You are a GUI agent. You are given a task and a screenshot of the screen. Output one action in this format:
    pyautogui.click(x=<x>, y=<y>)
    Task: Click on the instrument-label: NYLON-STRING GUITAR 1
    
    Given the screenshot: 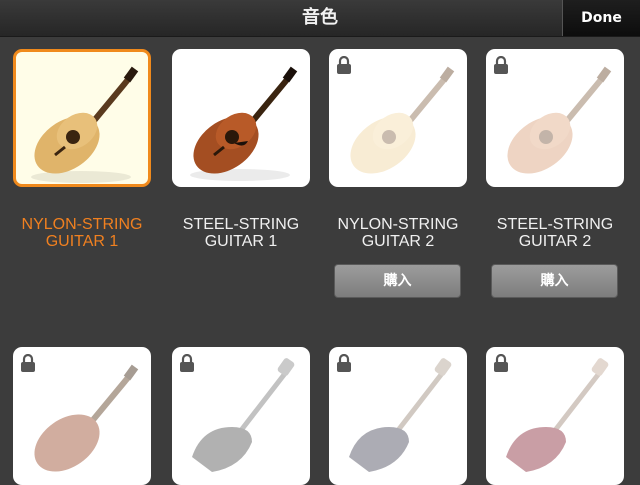 What is the action you would take?
    pyautogui.click(x=82, y=233)
    